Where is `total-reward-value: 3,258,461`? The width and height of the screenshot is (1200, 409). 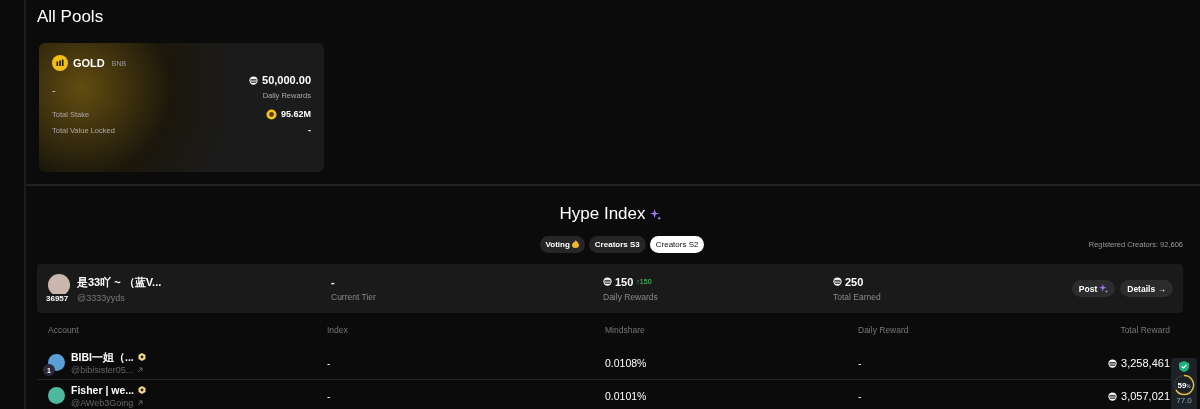
total-reward-value: 3,258,461 is located at coordinates (1145, 363).